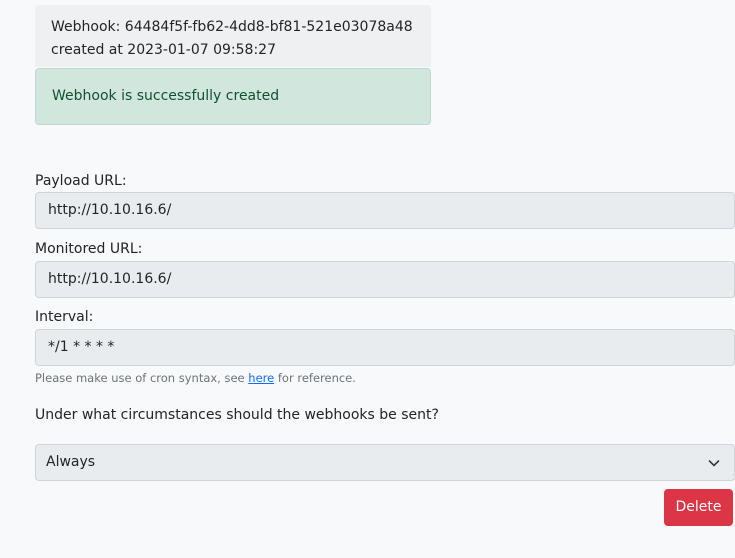 The height and width of the screenshot is (558, 735). Describe the element at coordinates (315, 378) in the screenshot. I see `cron-help-suffix: for reference.` at that location.